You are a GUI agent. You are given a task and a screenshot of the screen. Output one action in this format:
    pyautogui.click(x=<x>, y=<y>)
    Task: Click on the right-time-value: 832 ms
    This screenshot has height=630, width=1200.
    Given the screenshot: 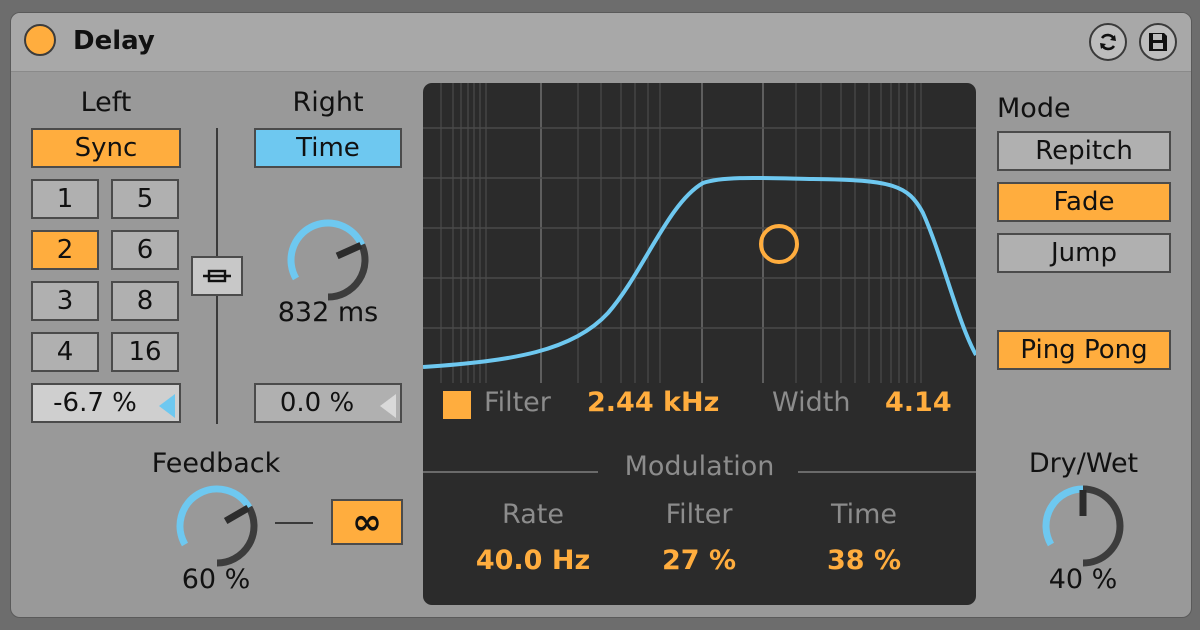 What is the action you would take?
    pyautogui.click(x=328, y=312)
    